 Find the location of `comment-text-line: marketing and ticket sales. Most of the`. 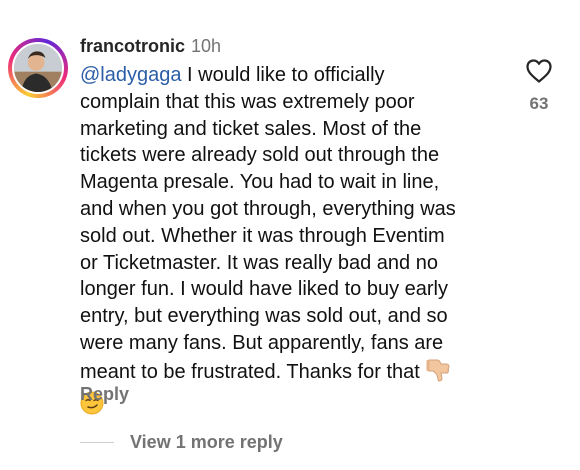

comment-text-line: marketing and ticket sales. Most of the is located at coordinates (251, 128).